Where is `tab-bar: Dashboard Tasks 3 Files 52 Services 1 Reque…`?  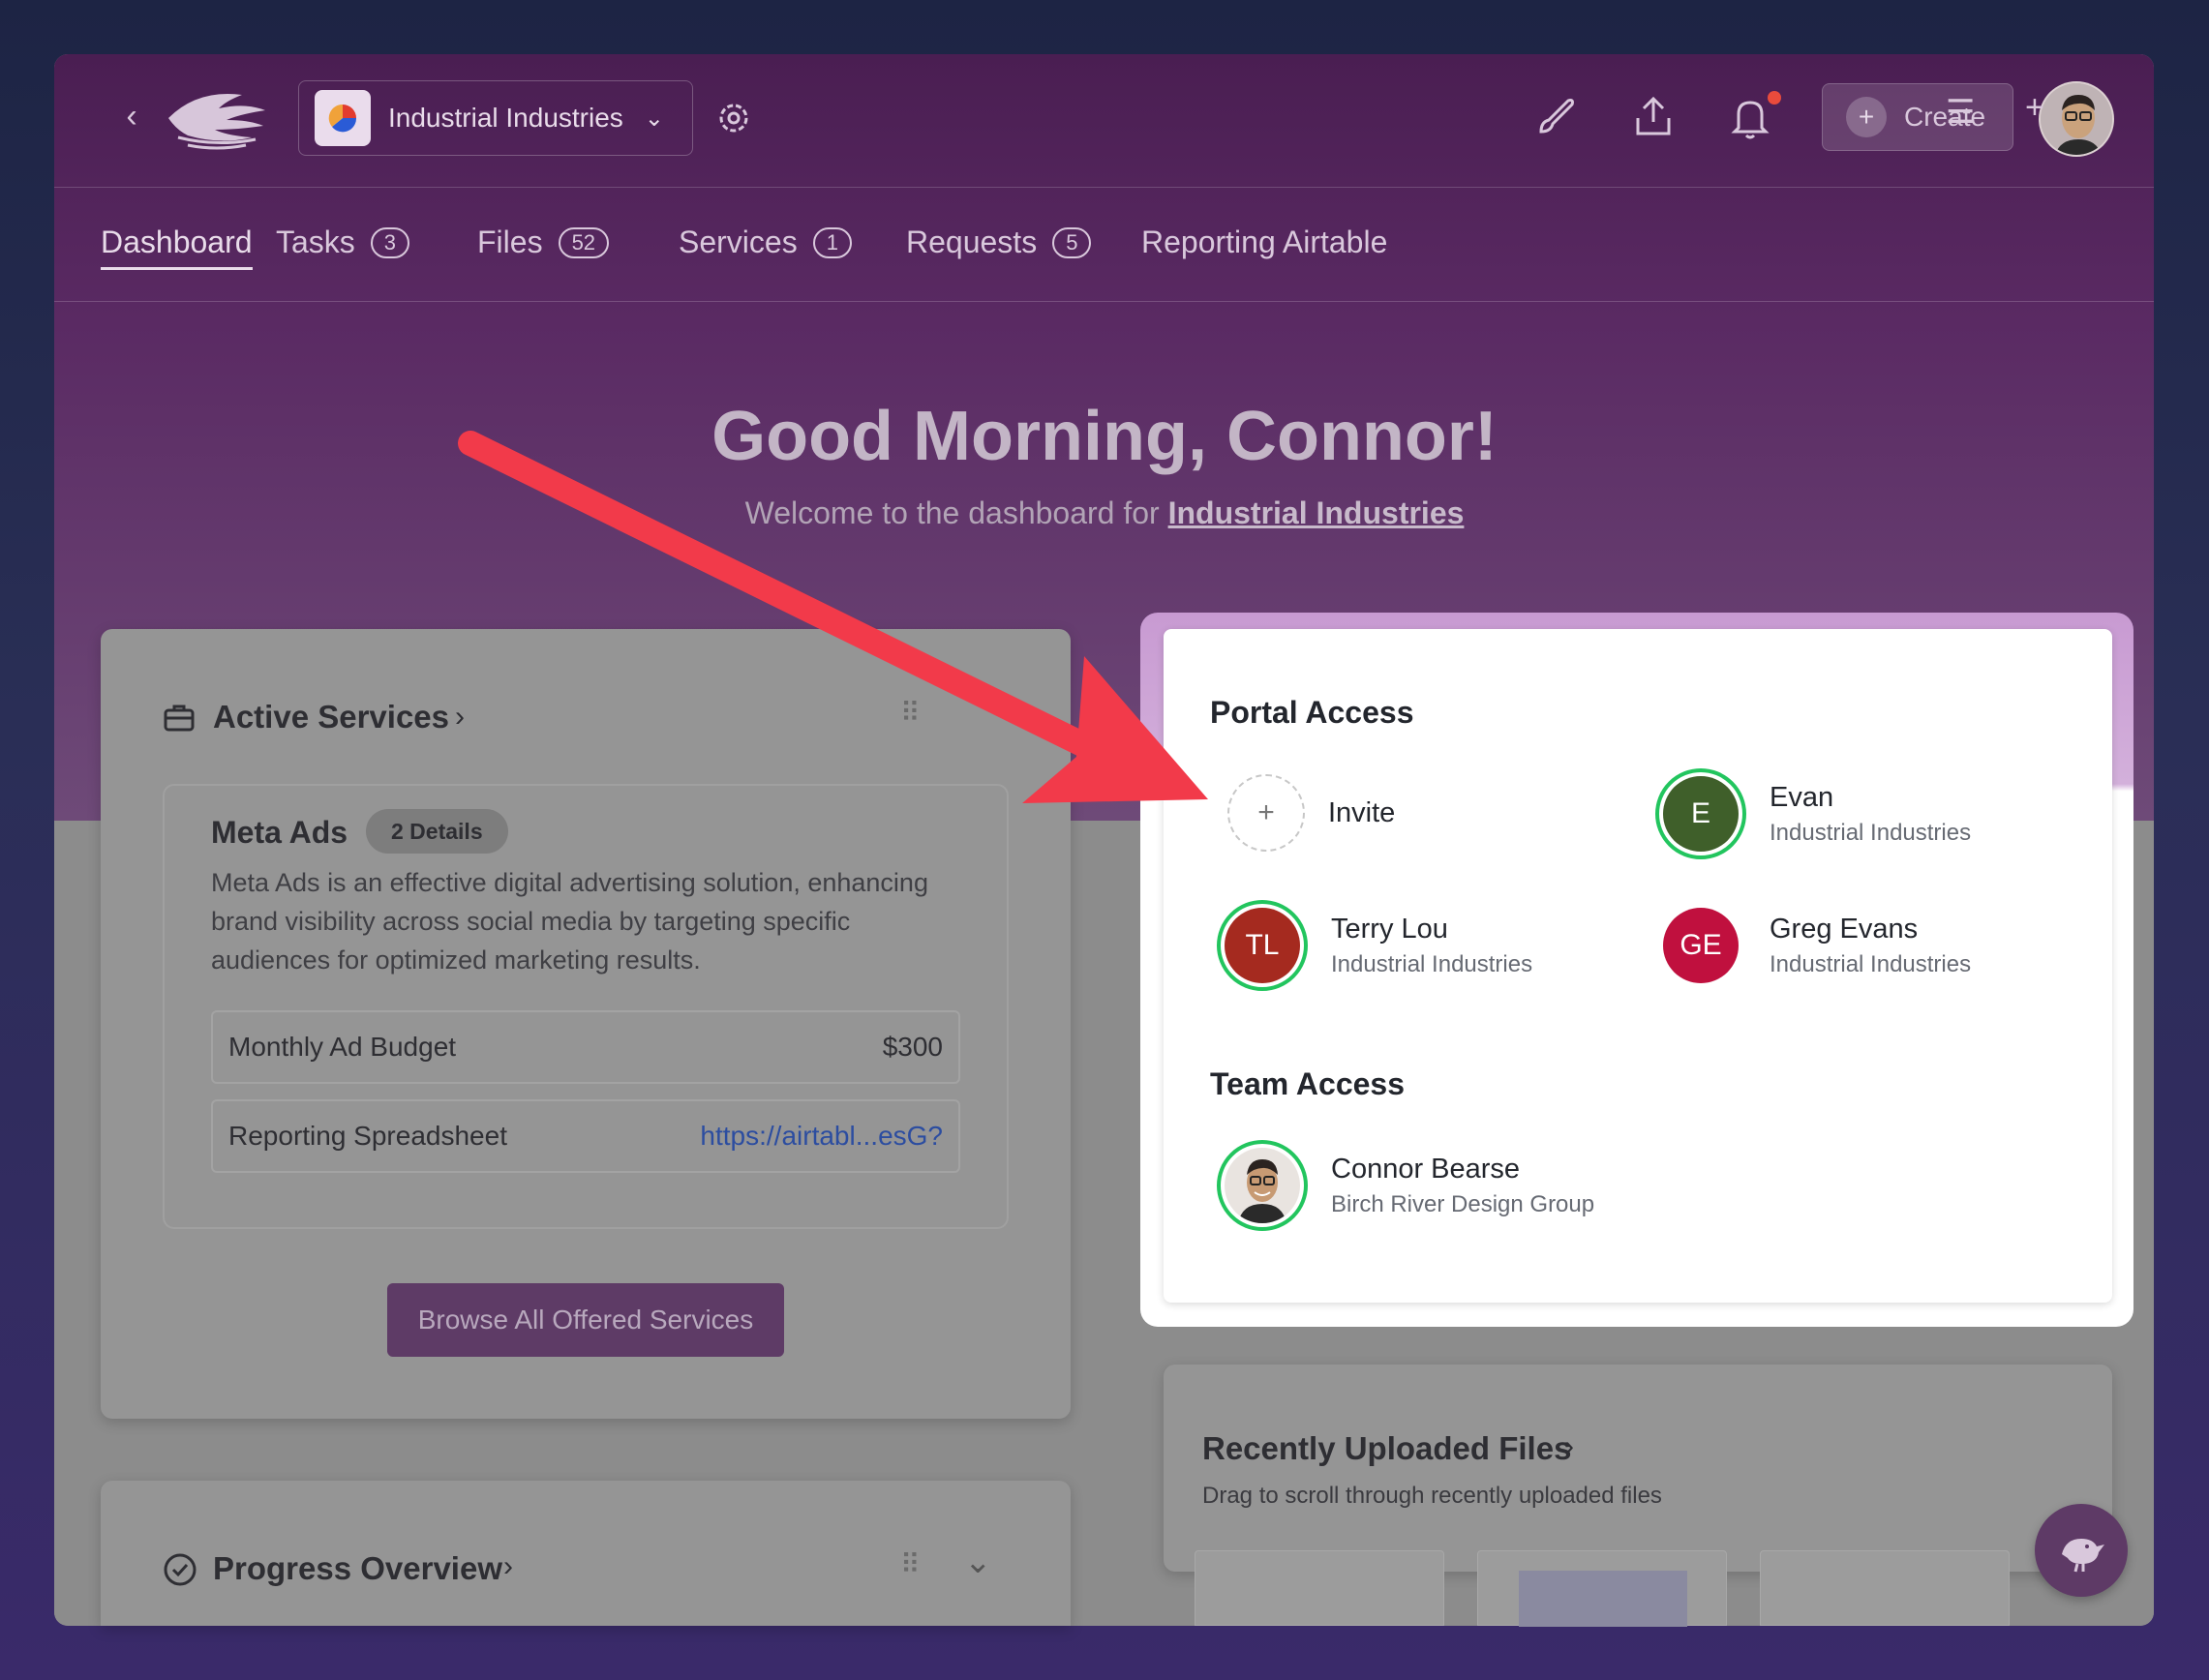 tab-bar: Dashboard Tasks 3 Files 52 Services 1 Reque… is located at coordinates (1104, 245).